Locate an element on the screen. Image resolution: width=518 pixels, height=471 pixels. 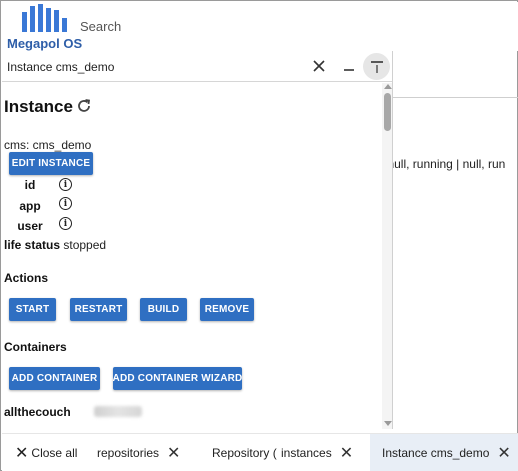
start-button: START is located at coordinates (32, 309).